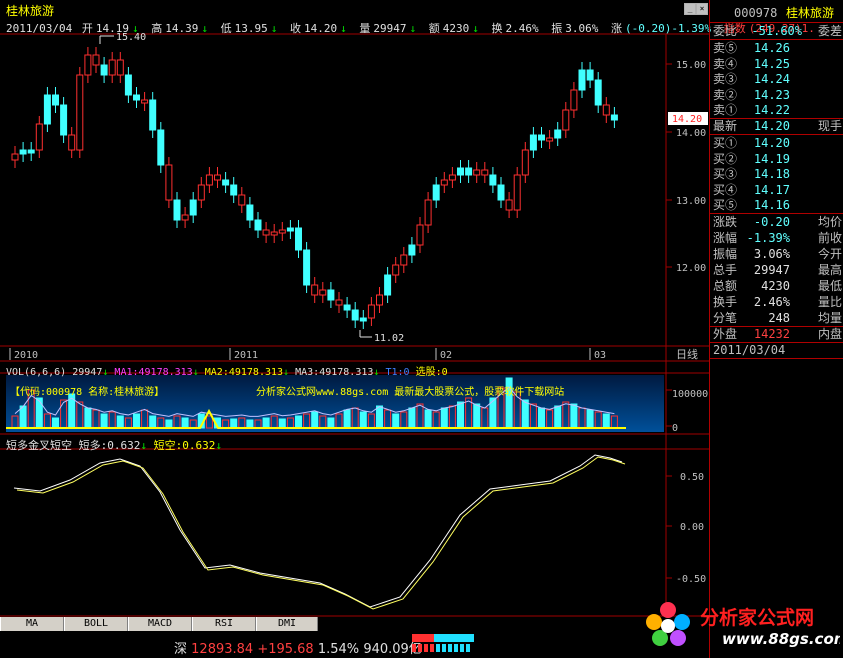 The image size is (843, 658). I want to click on oscillator-grid, so click(669, 484).